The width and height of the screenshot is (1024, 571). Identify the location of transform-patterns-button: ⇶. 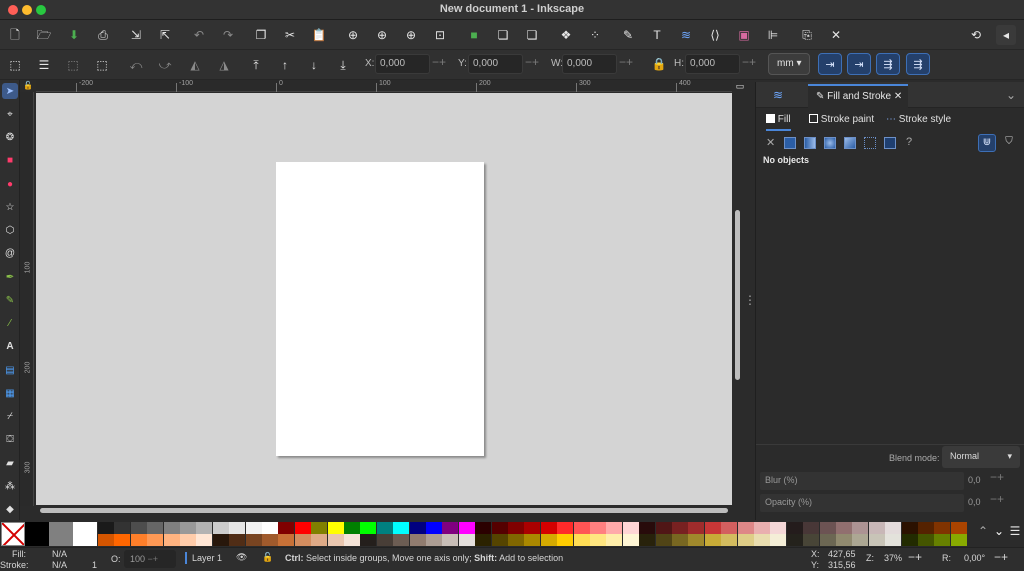
(918, 64).